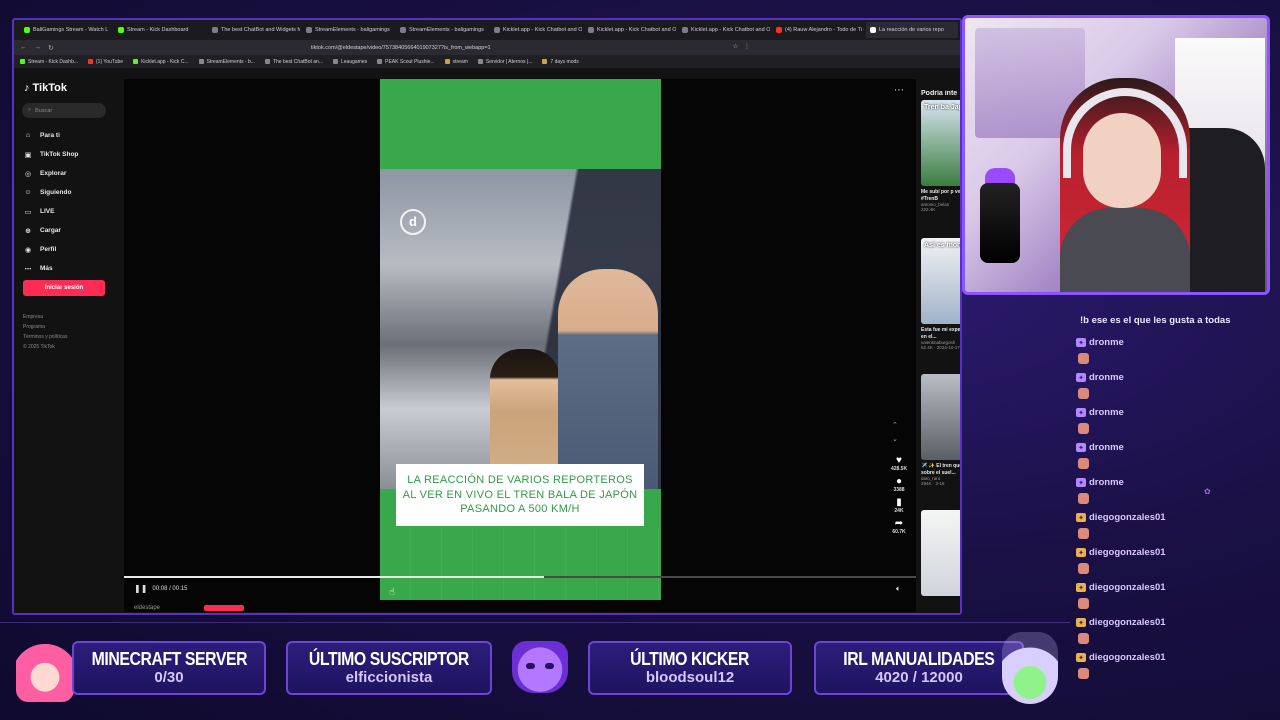  I want to click on kick-icon, so click(22, 61).